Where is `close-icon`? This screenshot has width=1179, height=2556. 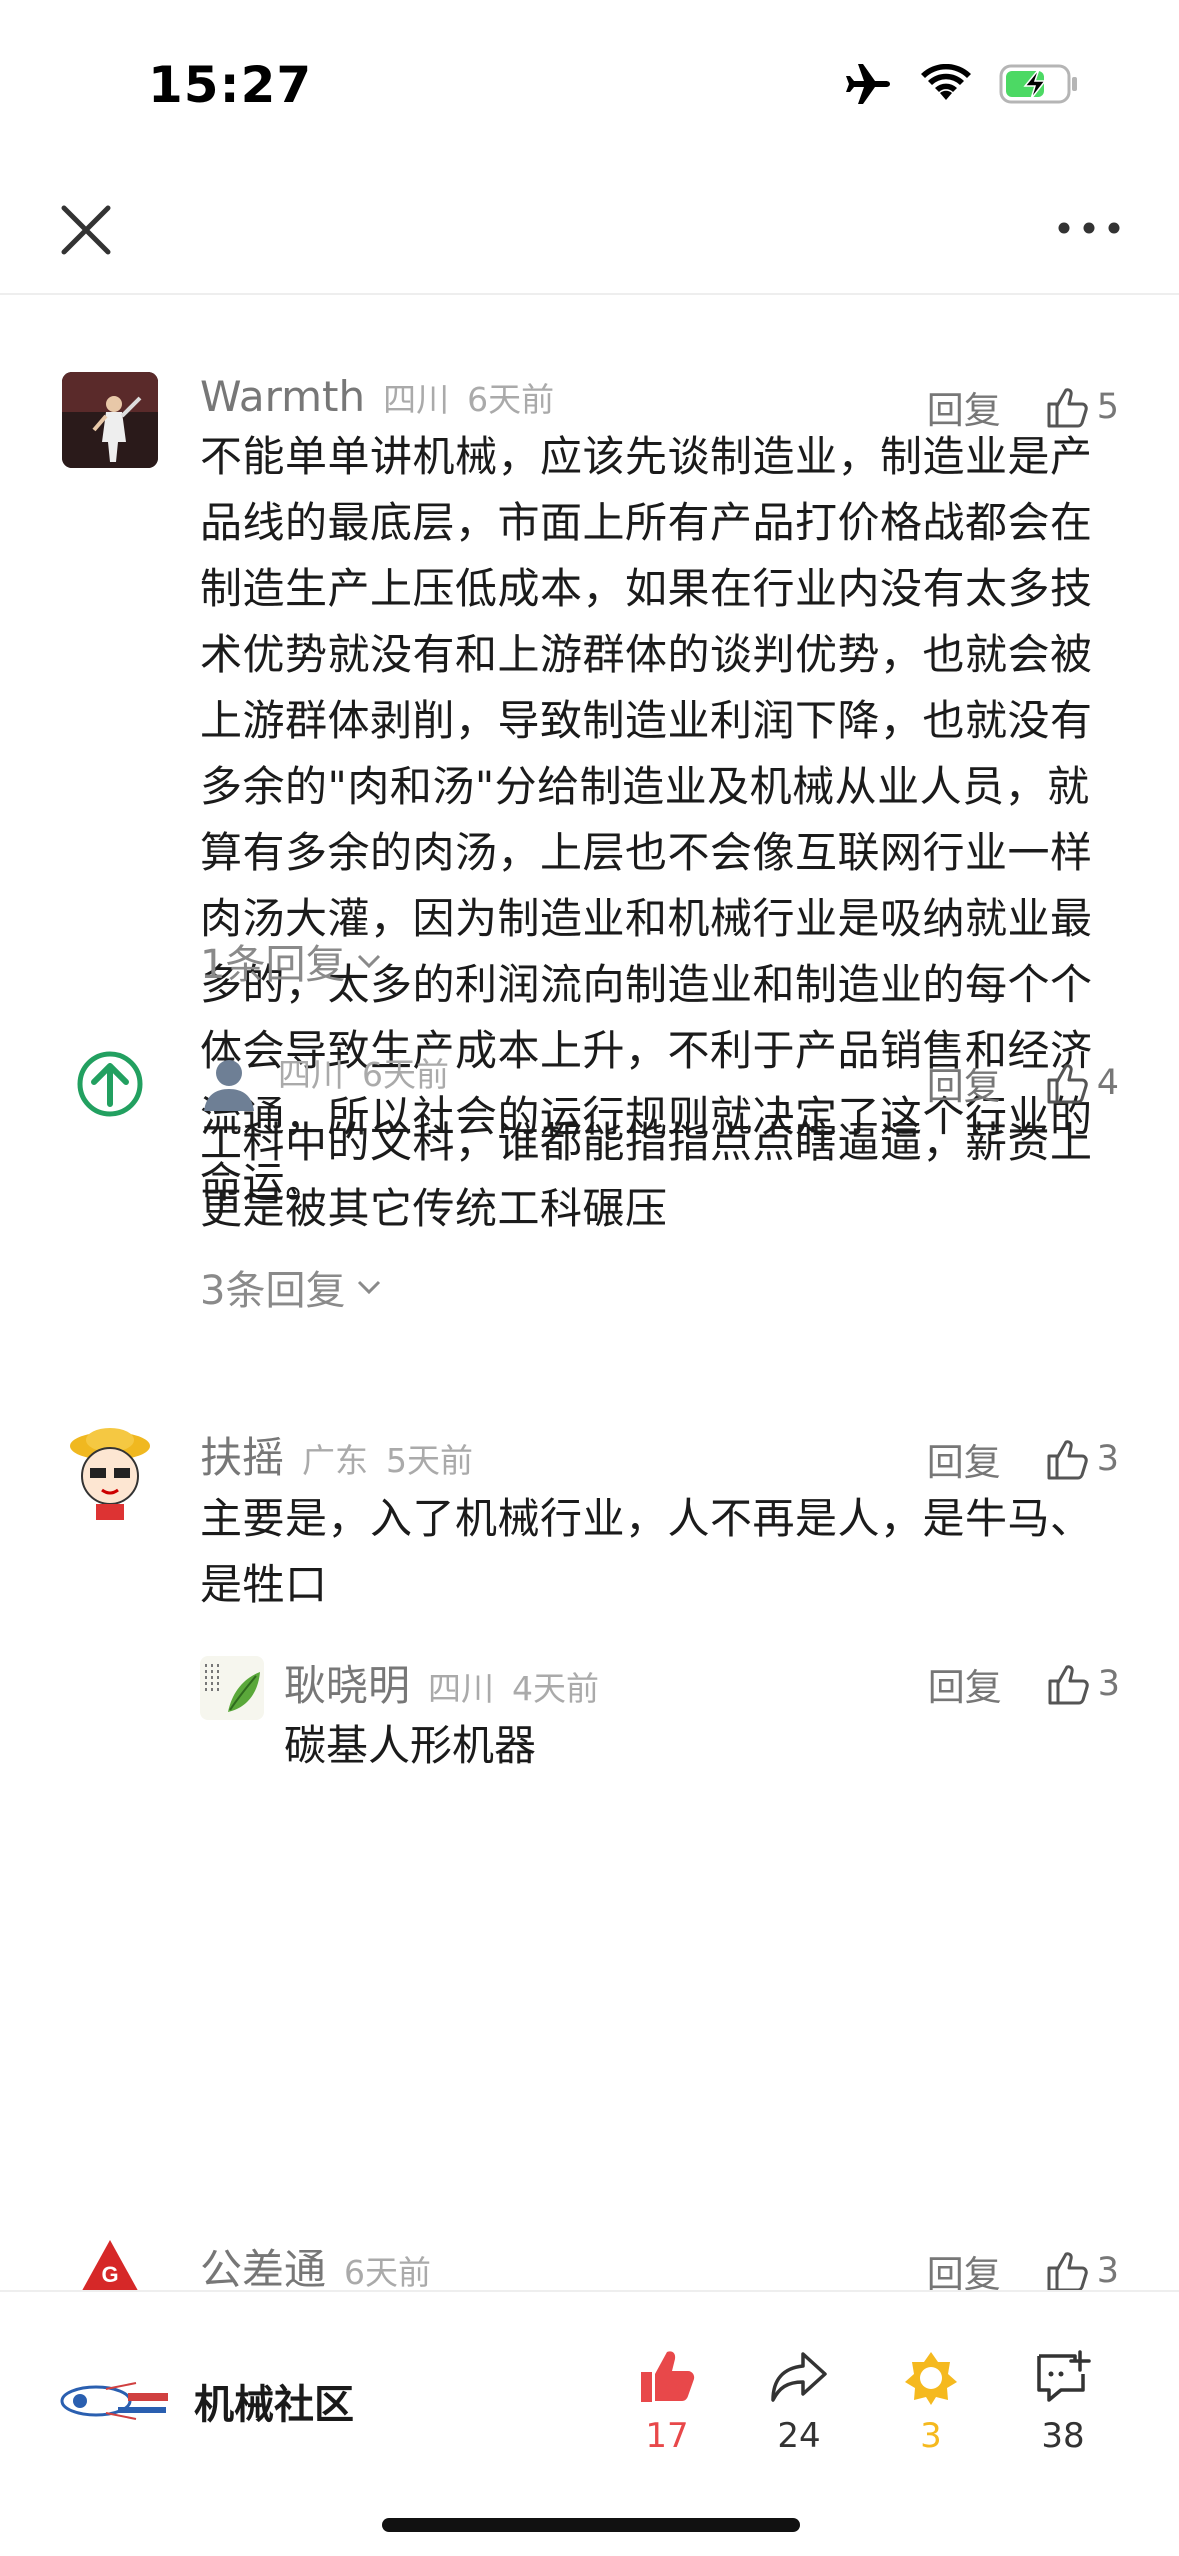 close-icon is located at coordinates (86, 230).